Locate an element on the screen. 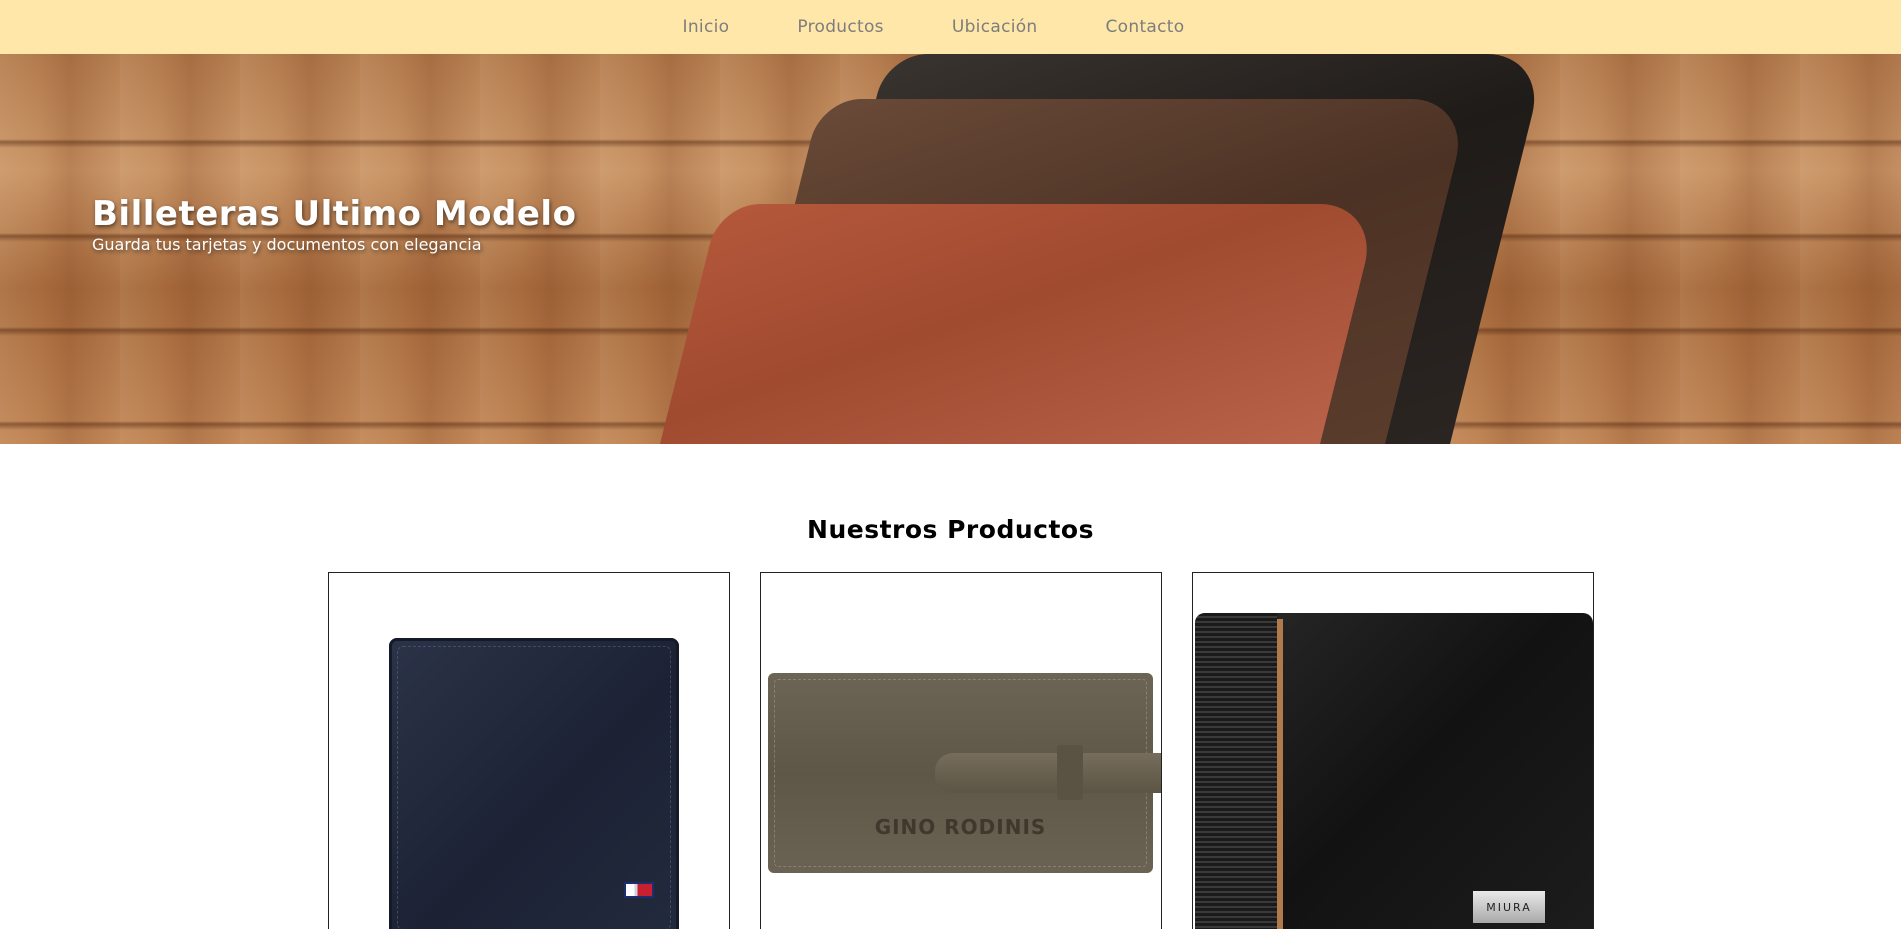 The image size is (1901, 929). nav-link-contacto: Contacto is located at coordinates (1145, 27).